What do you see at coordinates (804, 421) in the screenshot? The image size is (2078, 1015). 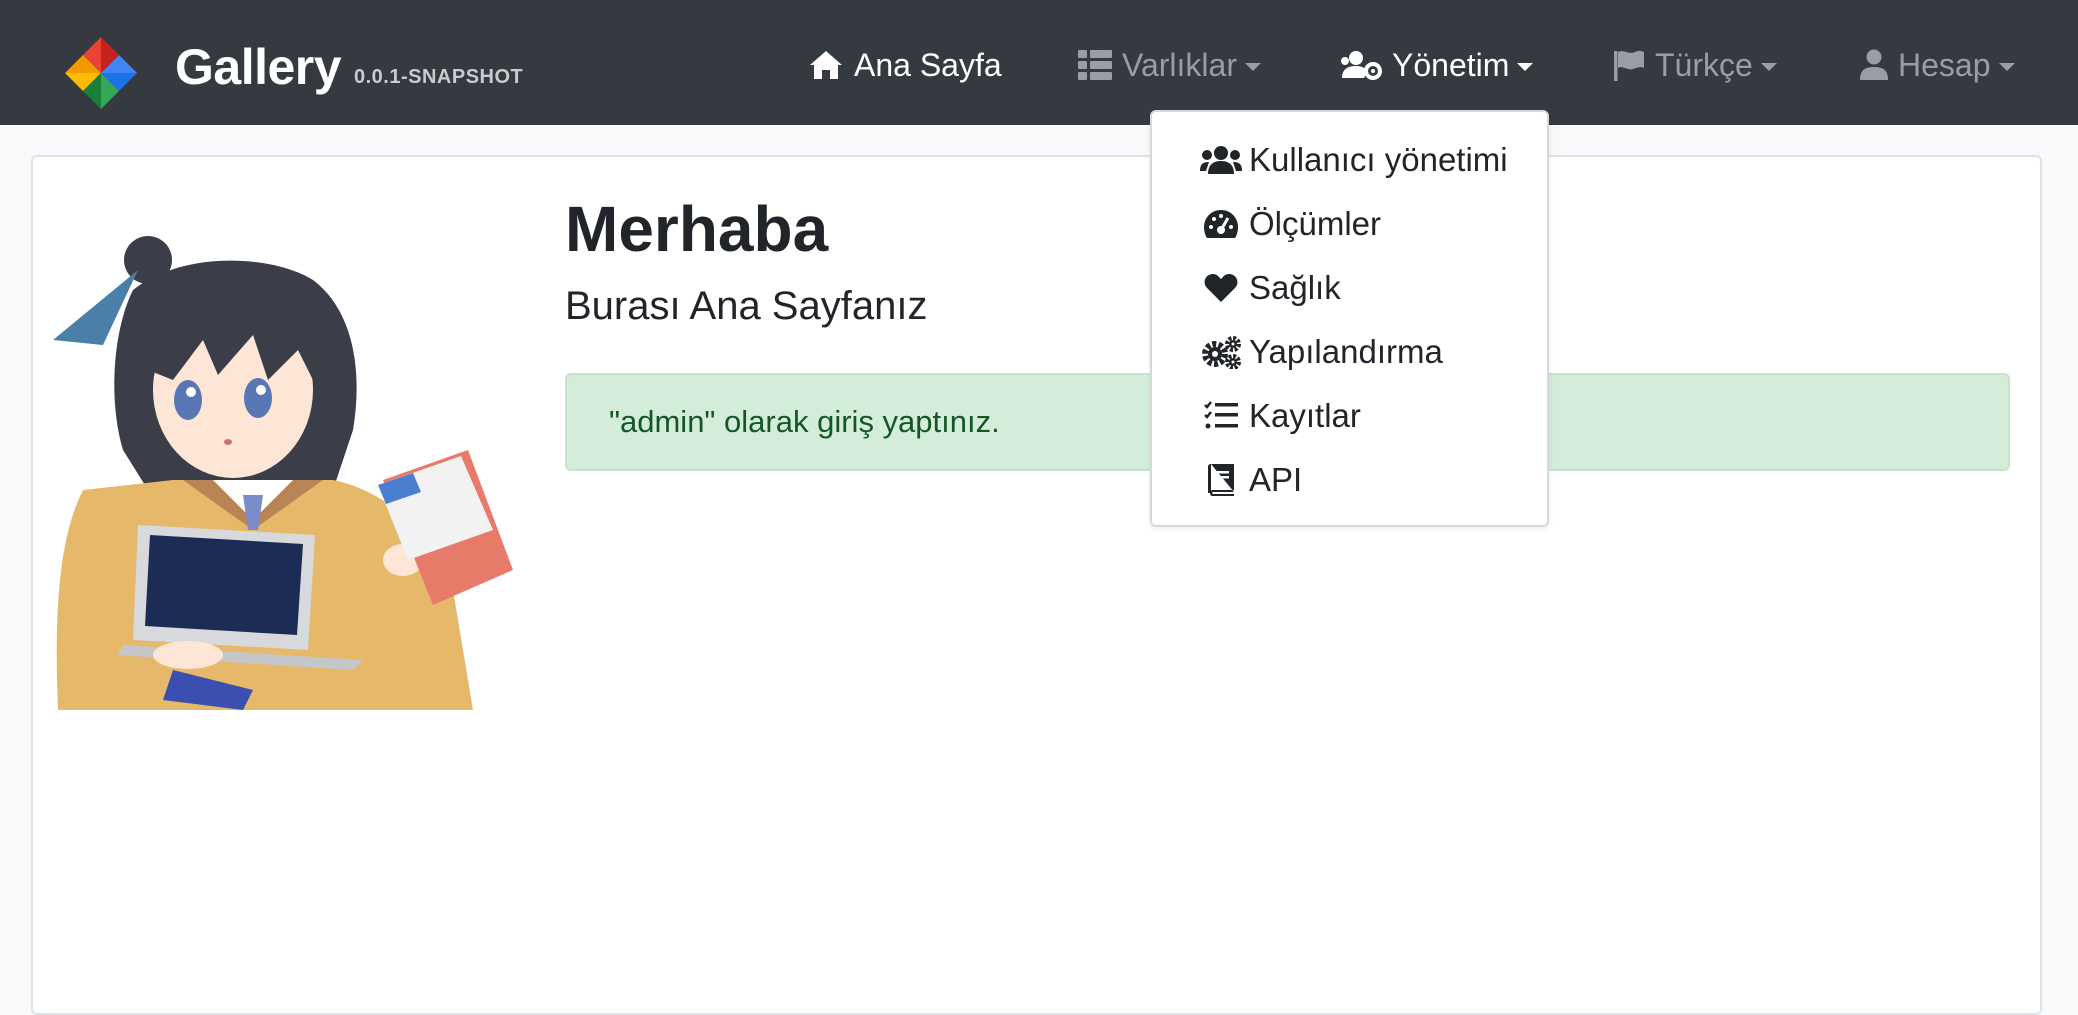 I see `alert-text: "admin" olarak giriş yaptınız.` at bounding box center [804, 421].